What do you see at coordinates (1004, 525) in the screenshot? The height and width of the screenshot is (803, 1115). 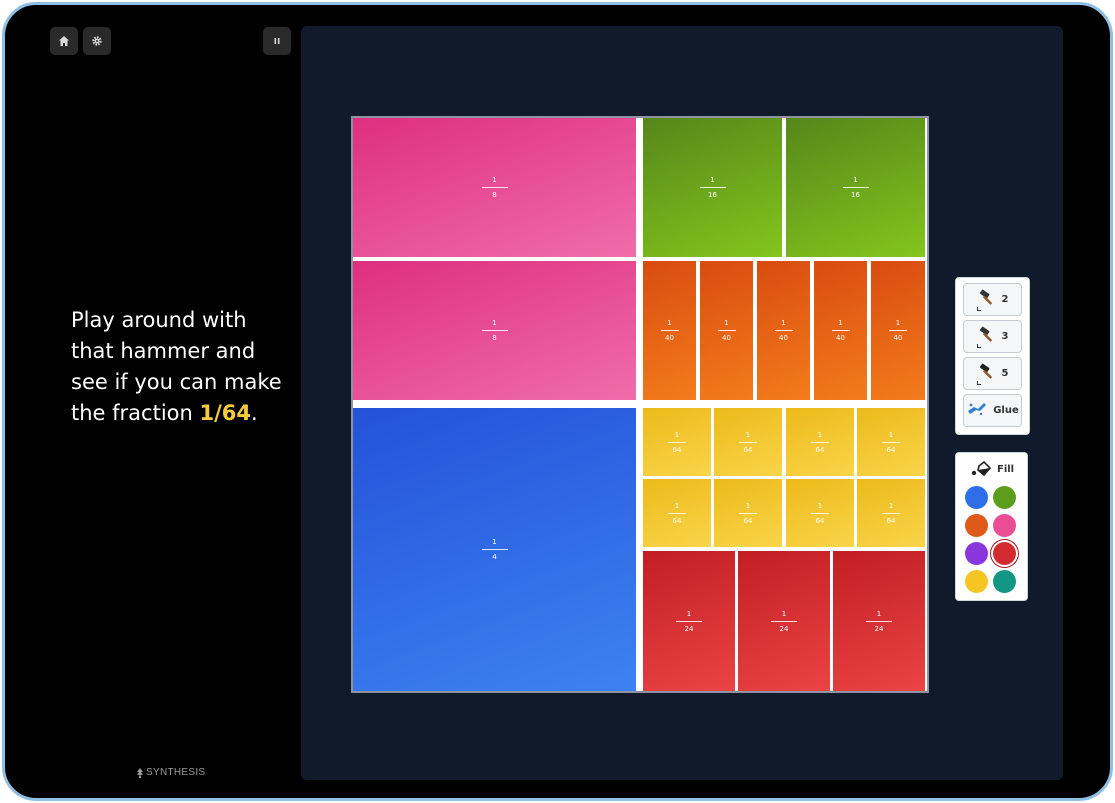 I see `color-swatch-pink` at bounding box center [1004, 525].